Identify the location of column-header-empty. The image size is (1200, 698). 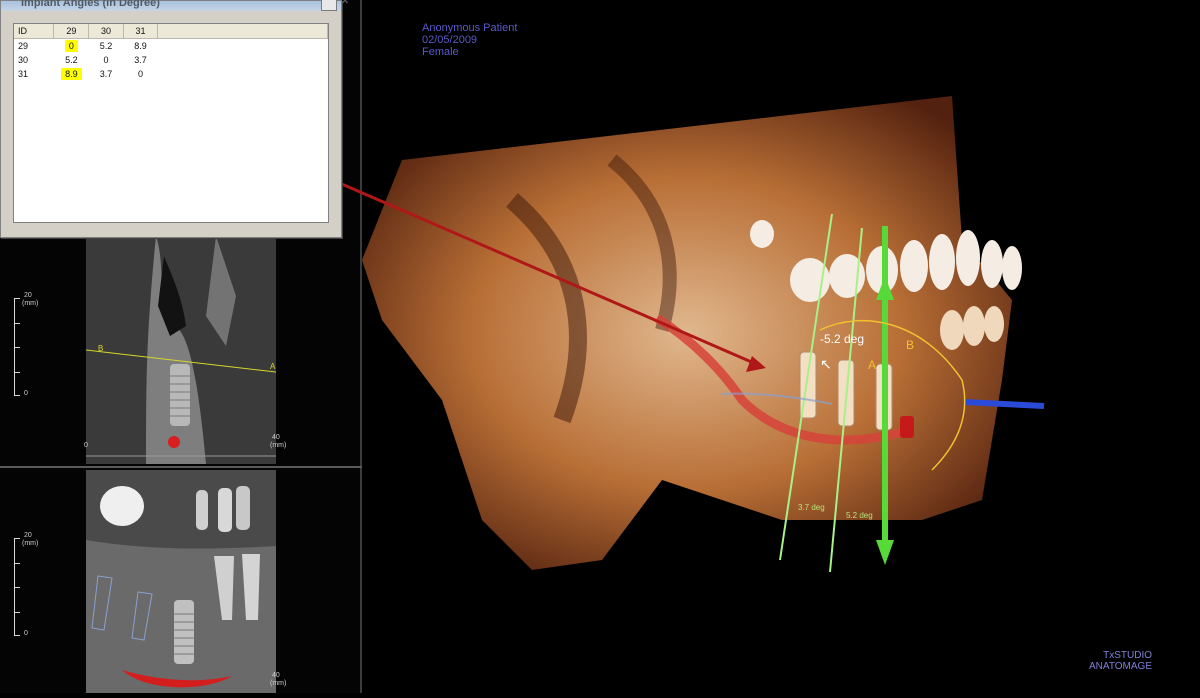
(242, 31).